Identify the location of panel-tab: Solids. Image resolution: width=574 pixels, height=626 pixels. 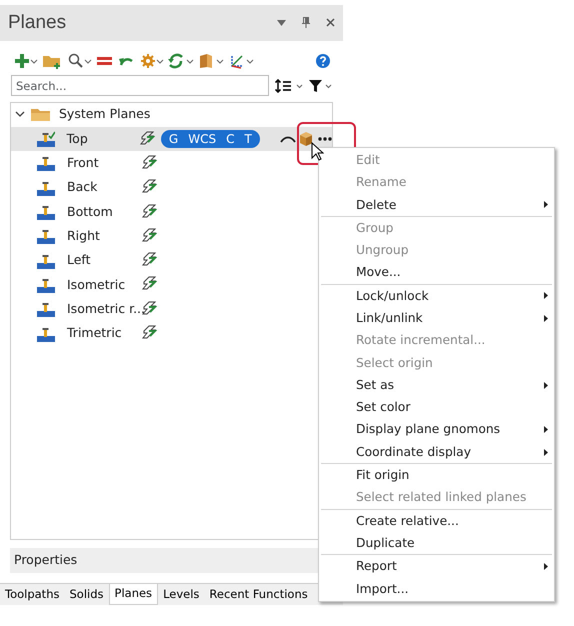
(86, 594).